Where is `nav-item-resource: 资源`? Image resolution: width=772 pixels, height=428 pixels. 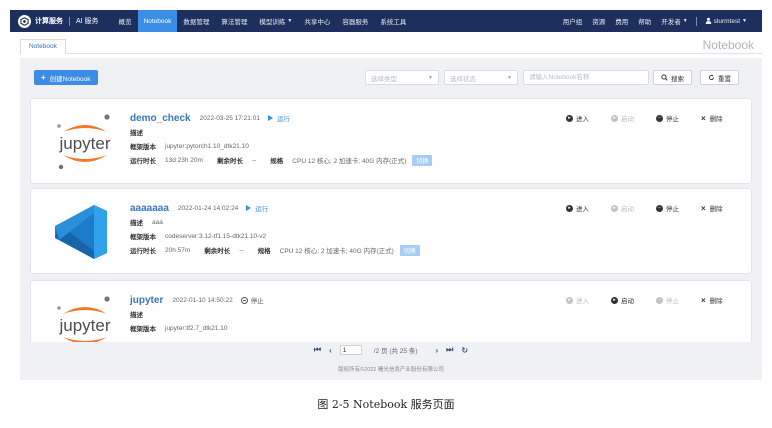 nav-item-resource: 资源 is located at coordinates (598, 21).